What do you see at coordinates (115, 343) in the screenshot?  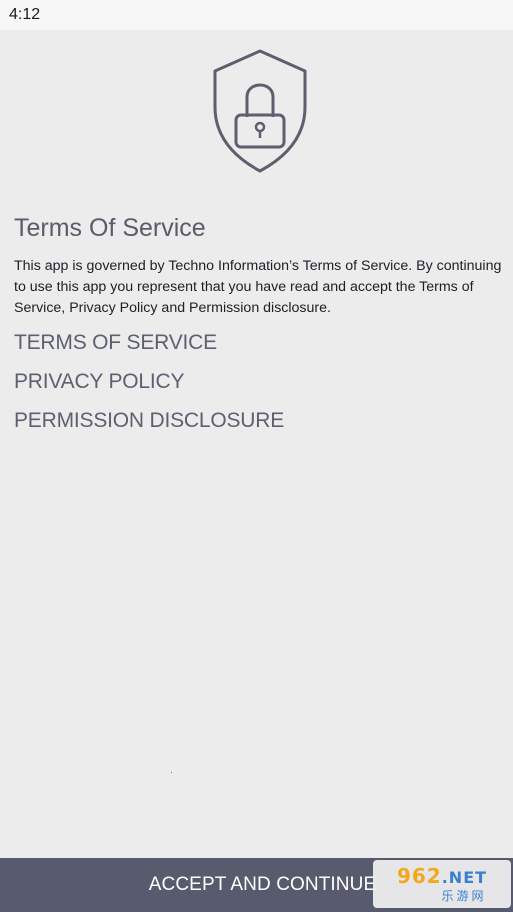 I see `terms-of-service-link: TERMS OF SERVICE` at bounding box center [115, 343].